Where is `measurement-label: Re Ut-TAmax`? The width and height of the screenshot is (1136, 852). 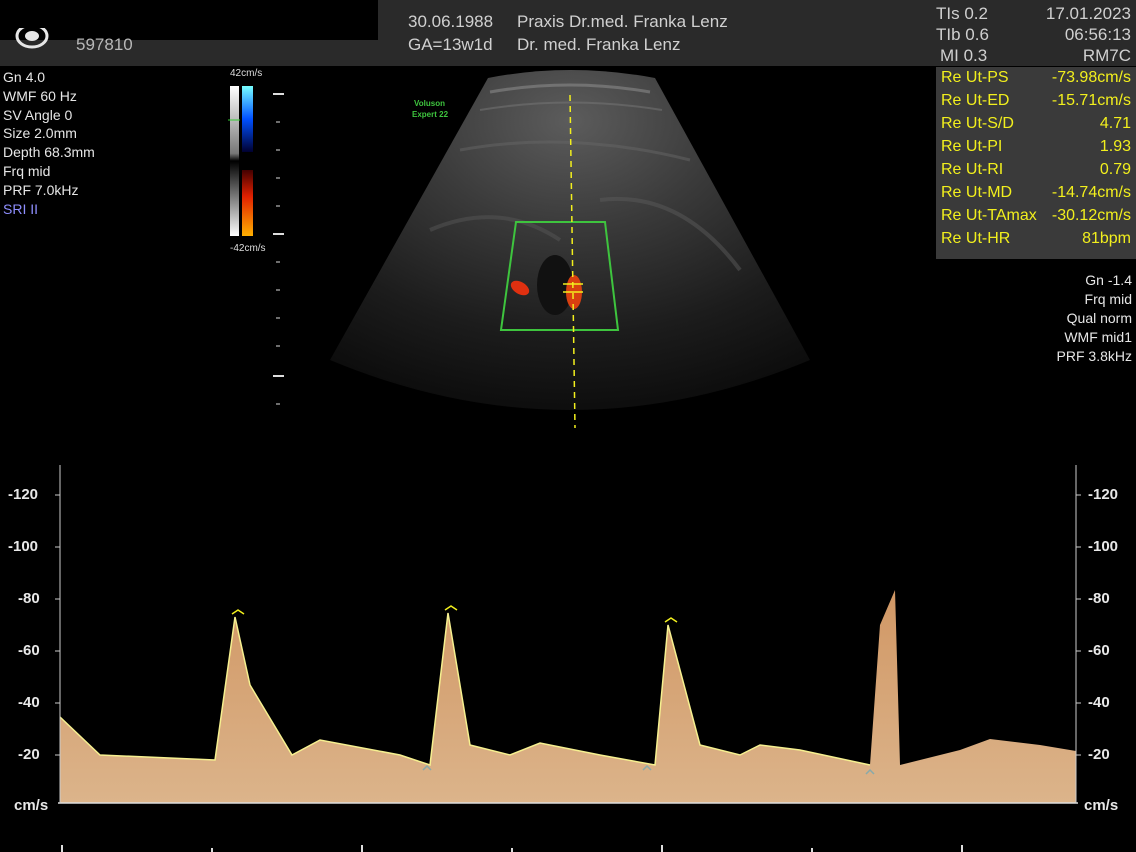 measurement-label: Re Ut-TAmax is located at coordinates (989, 215).